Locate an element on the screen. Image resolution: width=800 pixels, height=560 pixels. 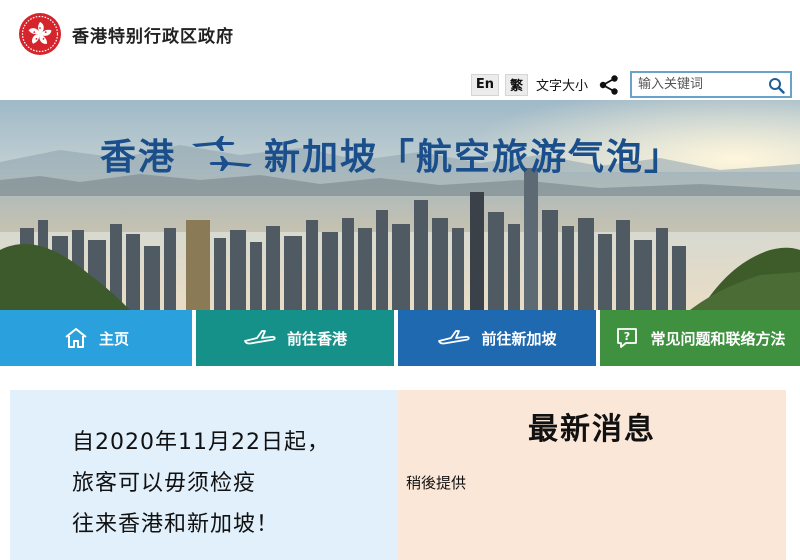
utility-toolbar: En 繁 文字大小 is located at coordinates (631, 84).